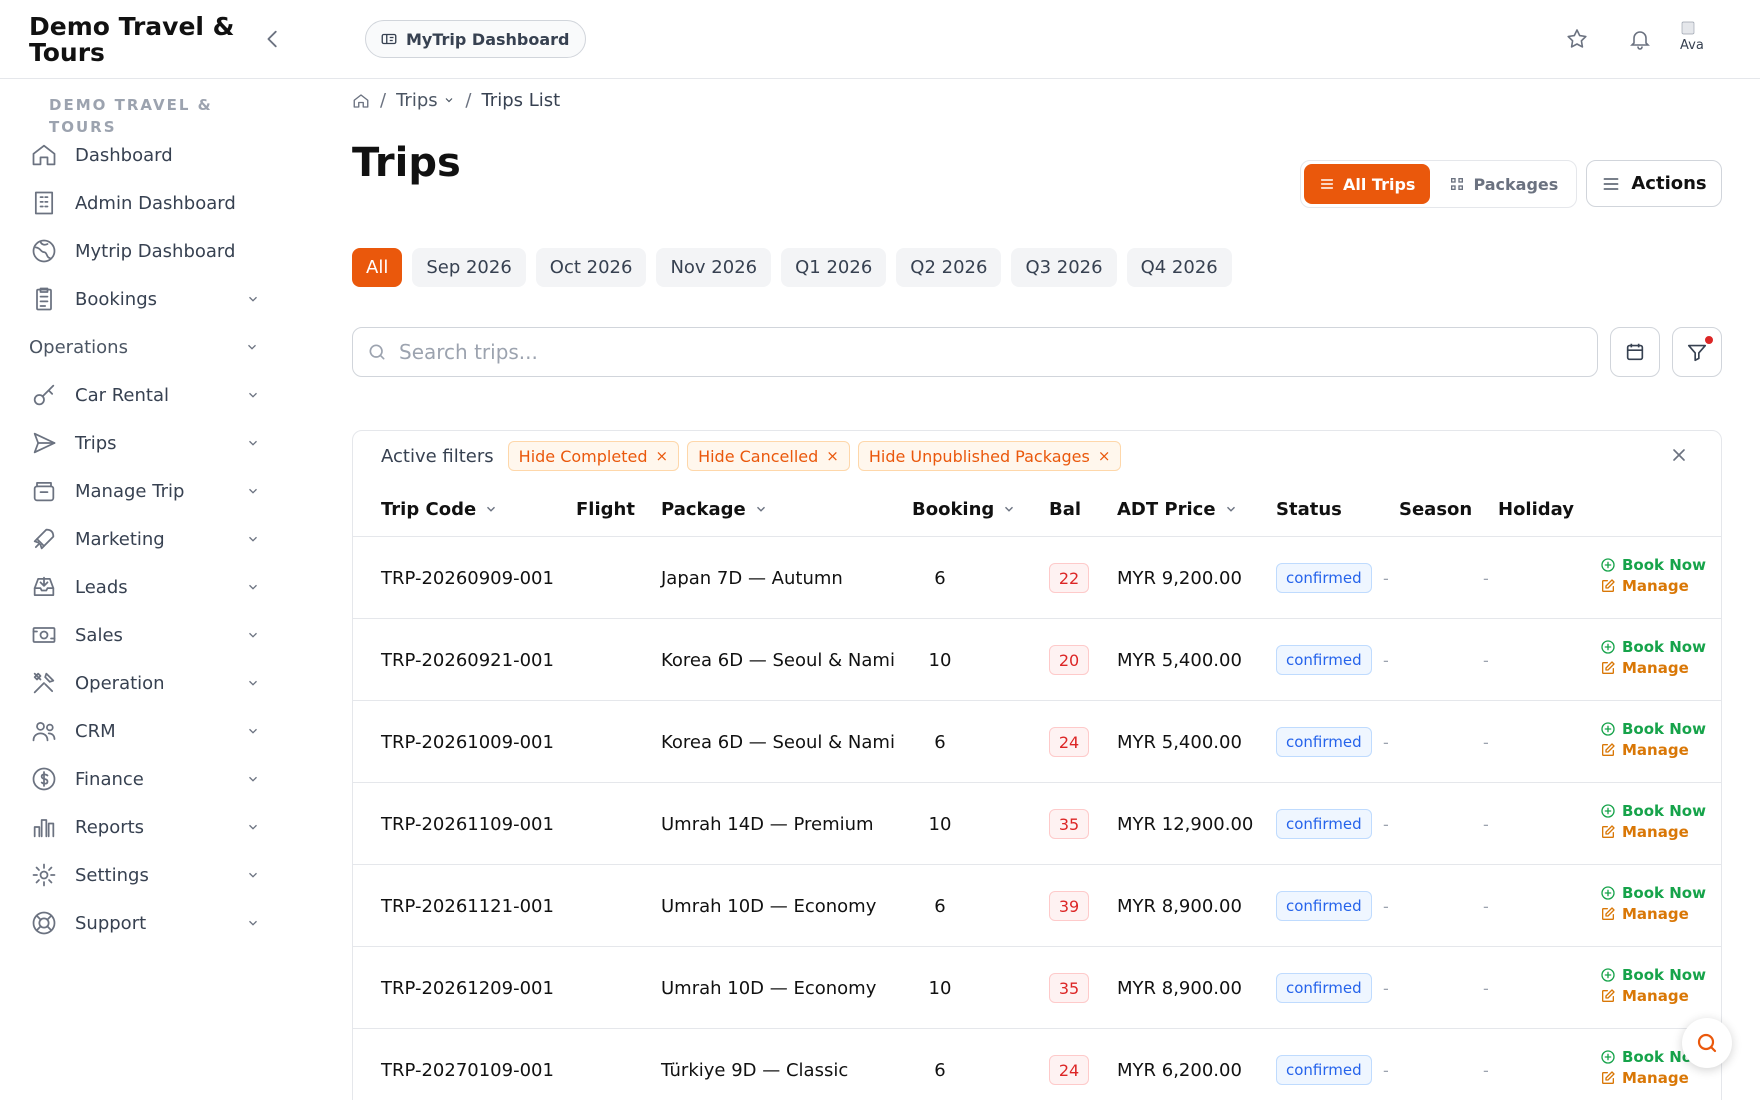 The image size is (1760, 1100). Describe the element at coordinates (150, 875) in the screenshot. I see `sidebar-item-settings: Settings` at that location.